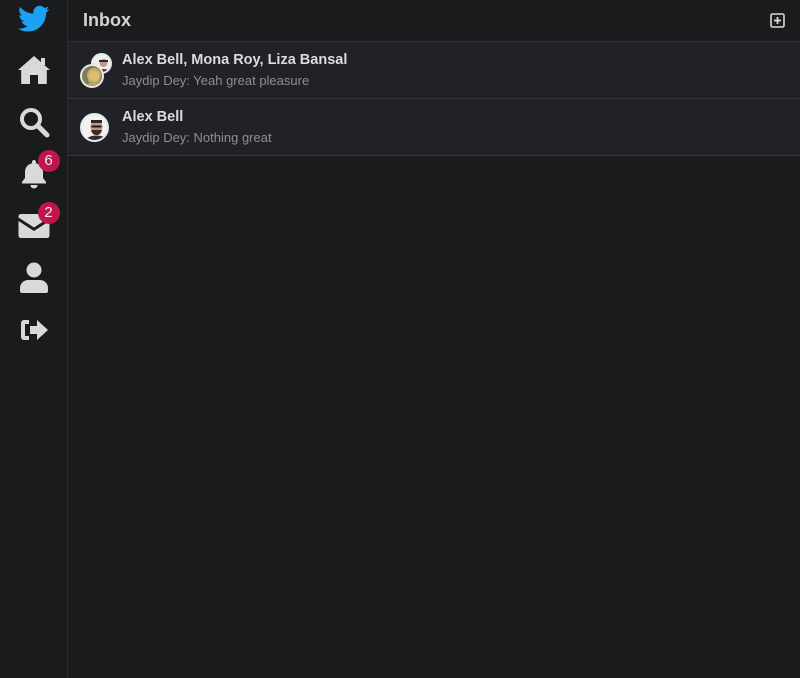 Image resolution: width=800 pixels, height=678 pixels. I want to click on twitter-logo, so click(34, 19).